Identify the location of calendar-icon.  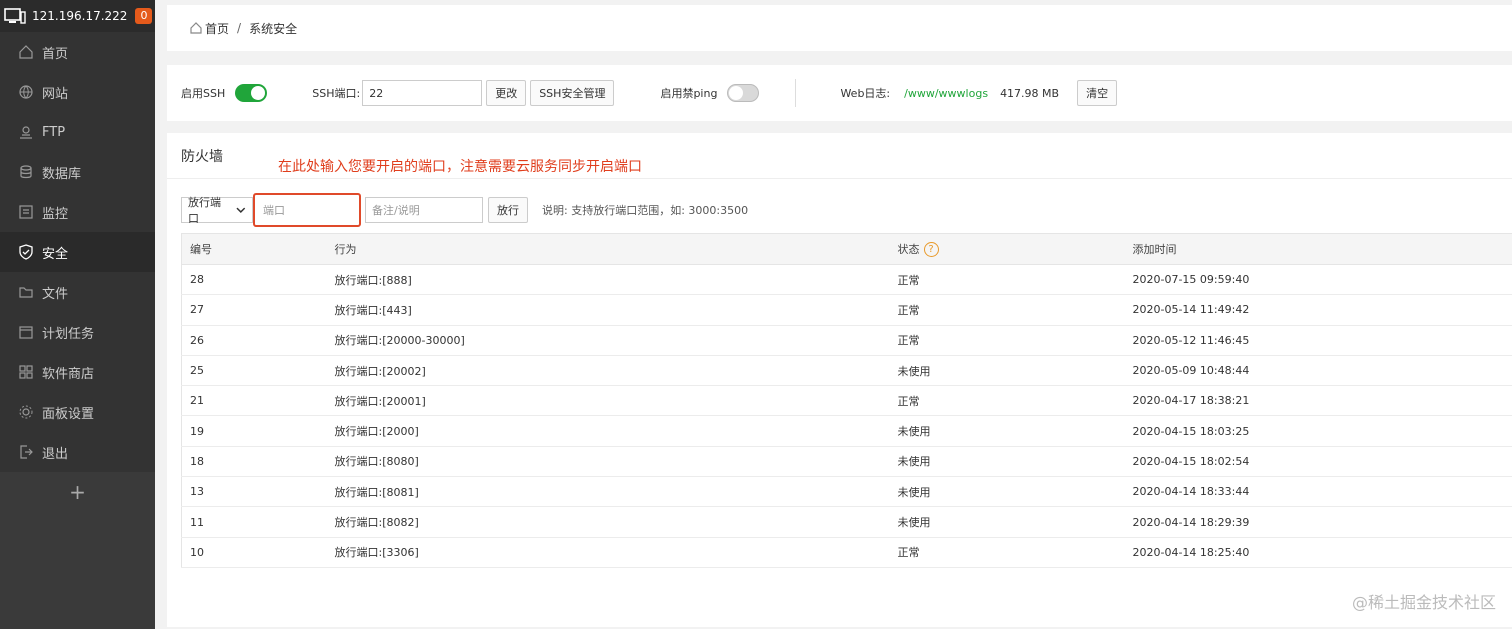
(26, 332).